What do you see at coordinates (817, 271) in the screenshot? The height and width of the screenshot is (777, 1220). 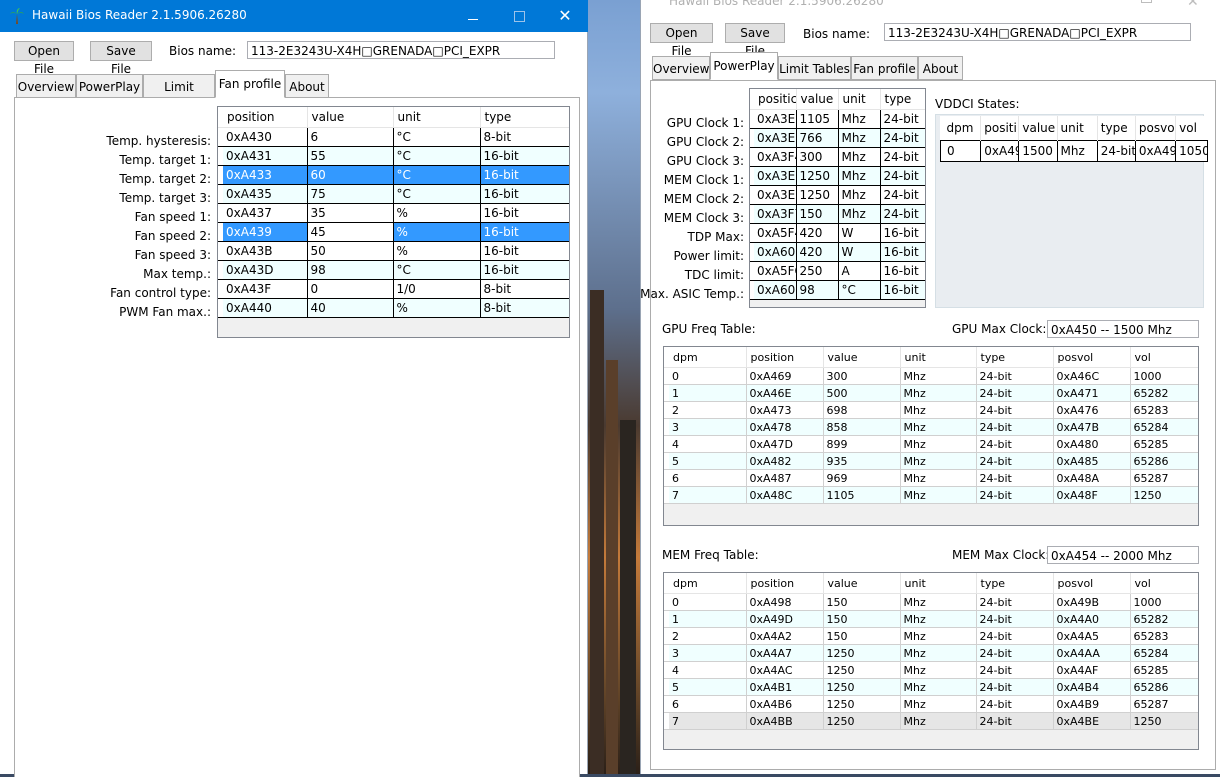 I see `table-cell: 250` at bounding box center [817, 271].